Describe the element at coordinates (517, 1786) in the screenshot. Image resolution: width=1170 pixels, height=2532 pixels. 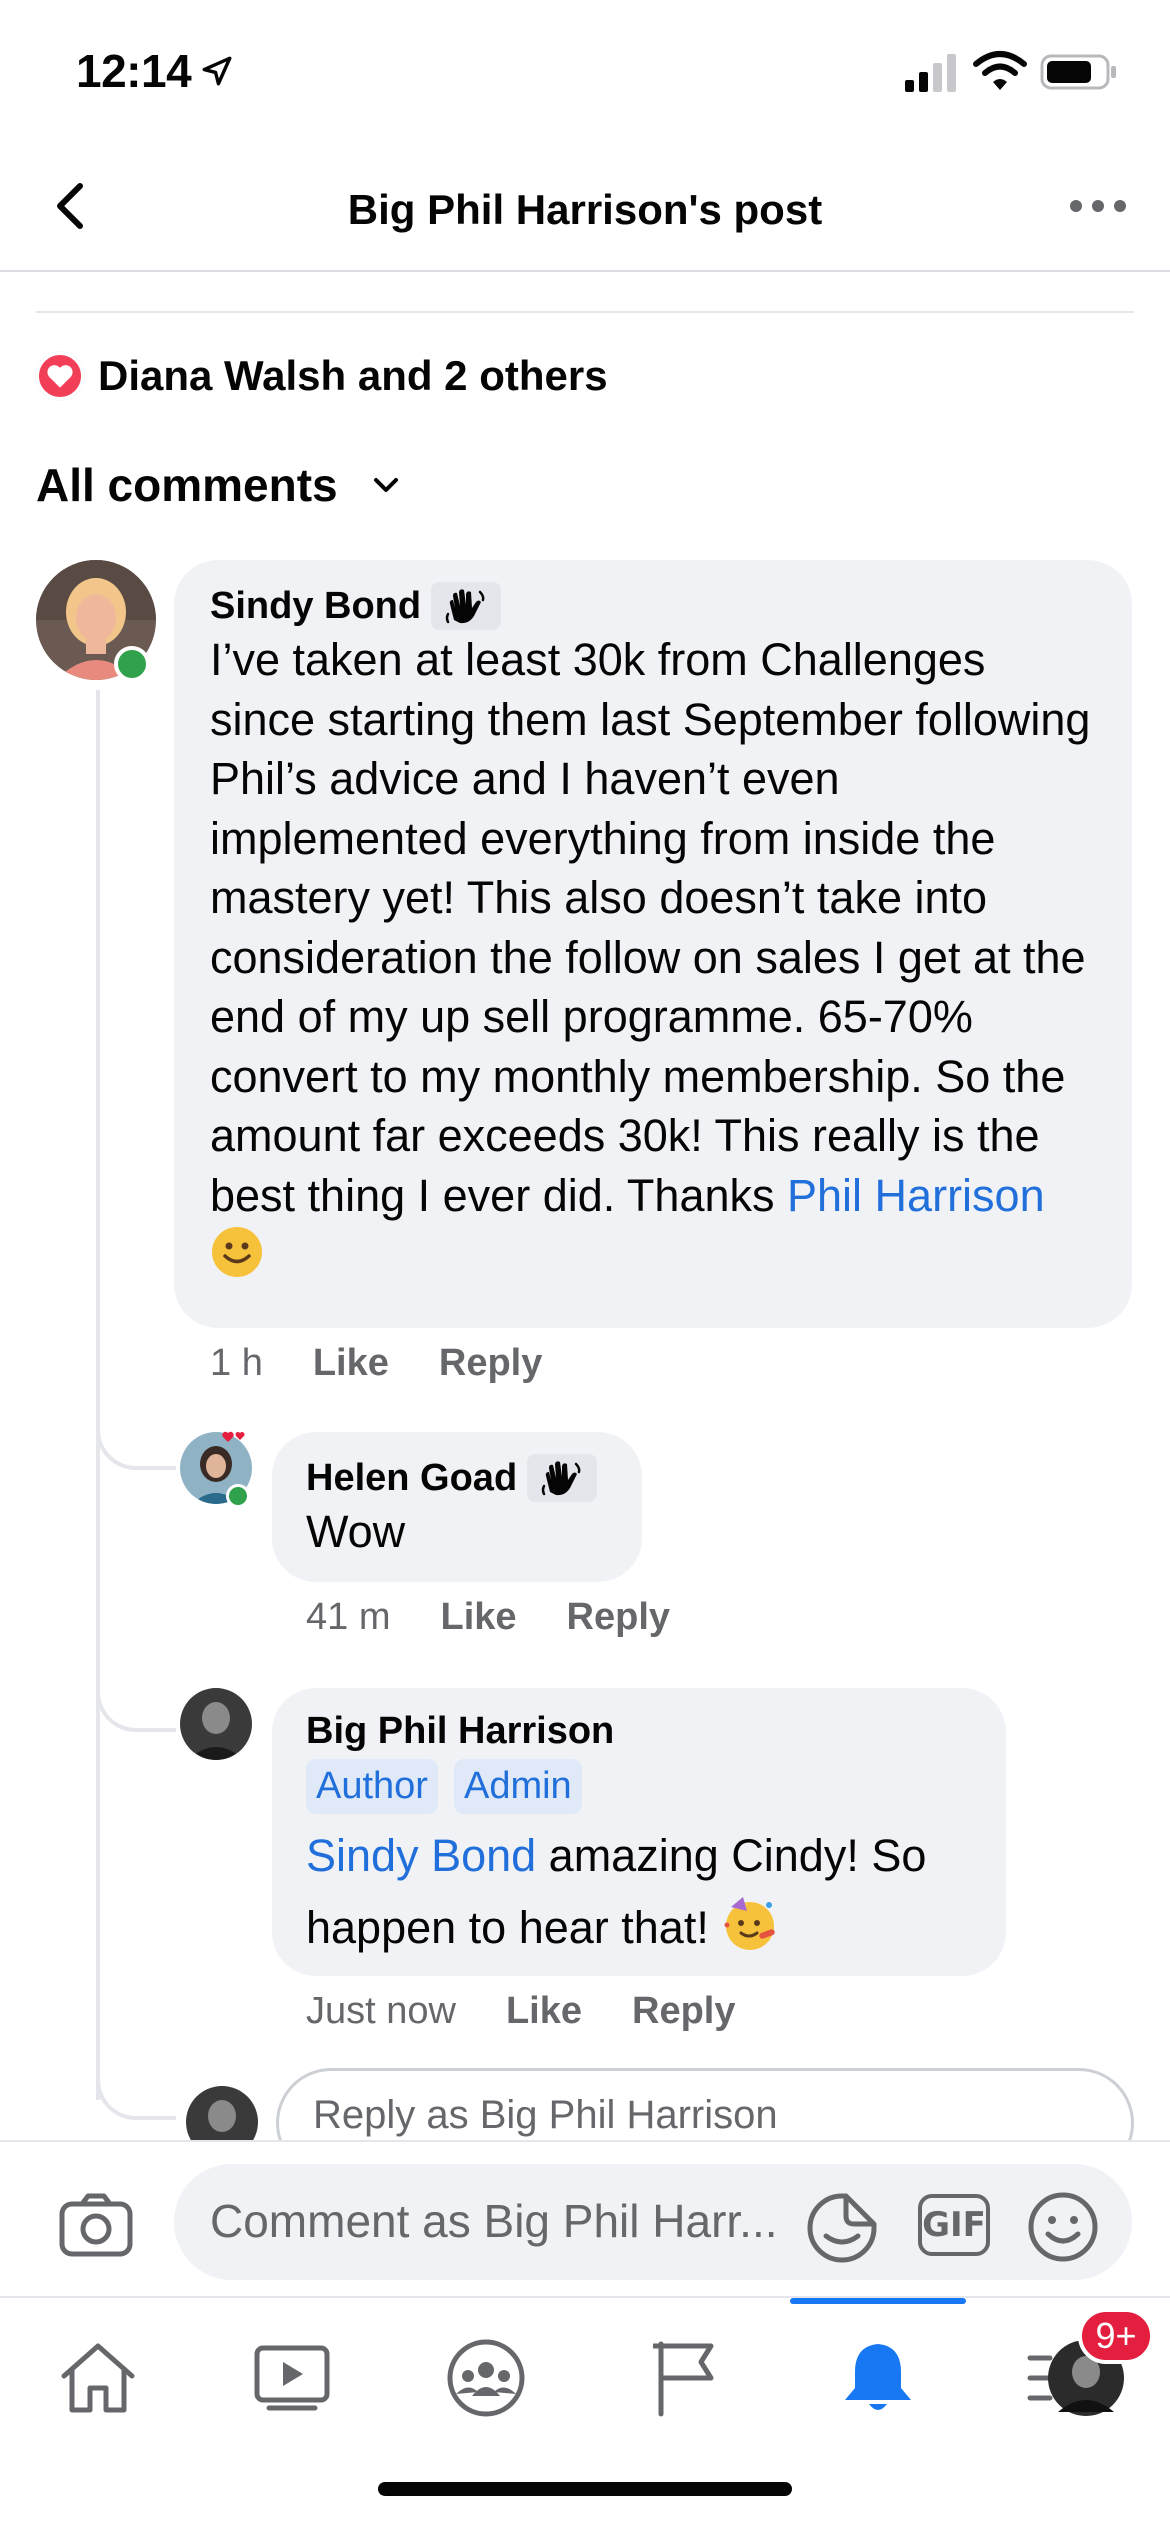
I see `admin-badge: Admin` at that location.